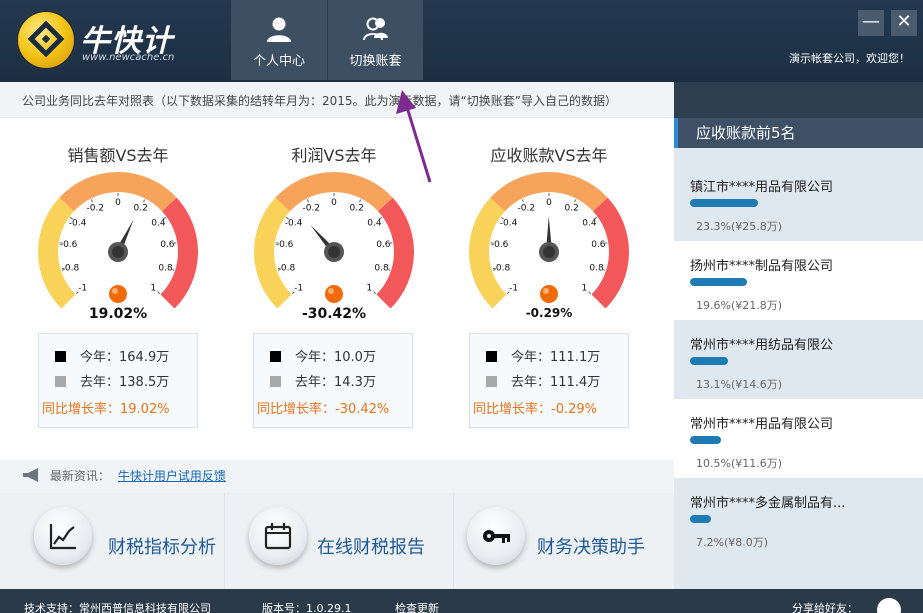  I want to click on close-button: ✕, so click(904, 23).